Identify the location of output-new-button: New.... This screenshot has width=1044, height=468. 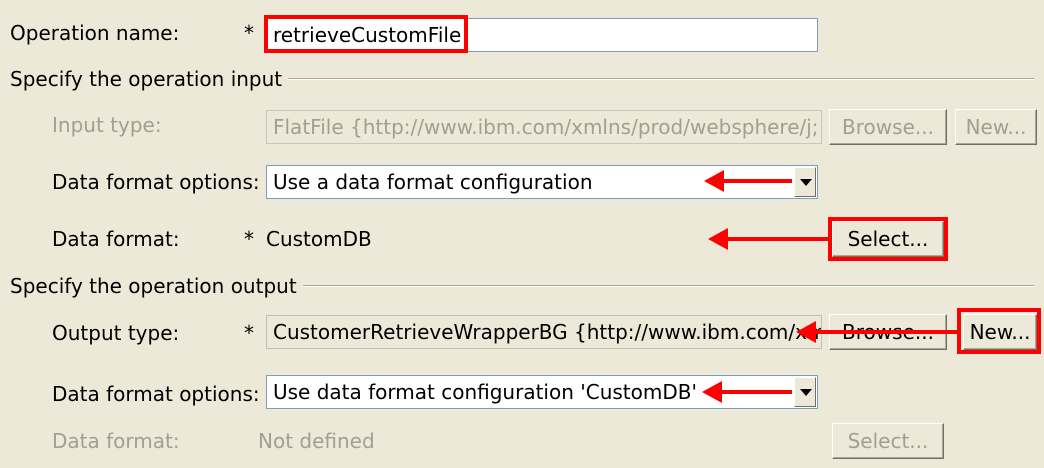
(1000, 332).